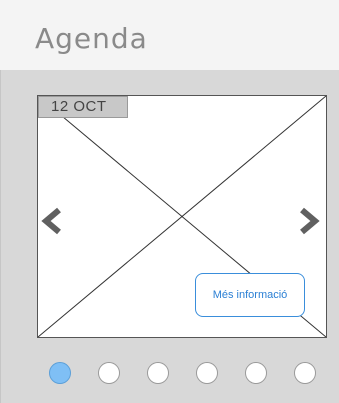 This screenshot has height=403, width=339. Describe the element at coordinates (250, 295) in the screenshot. I see `more-info-button: Més informació` at that location.